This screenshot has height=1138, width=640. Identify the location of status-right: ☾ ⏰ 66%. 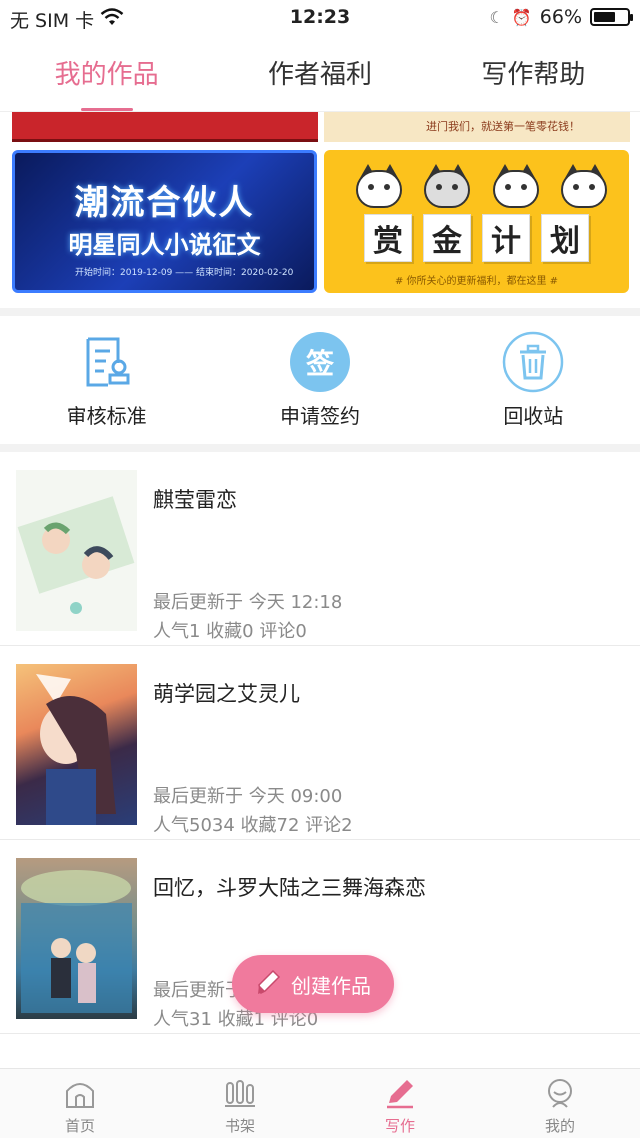
(561, 17).